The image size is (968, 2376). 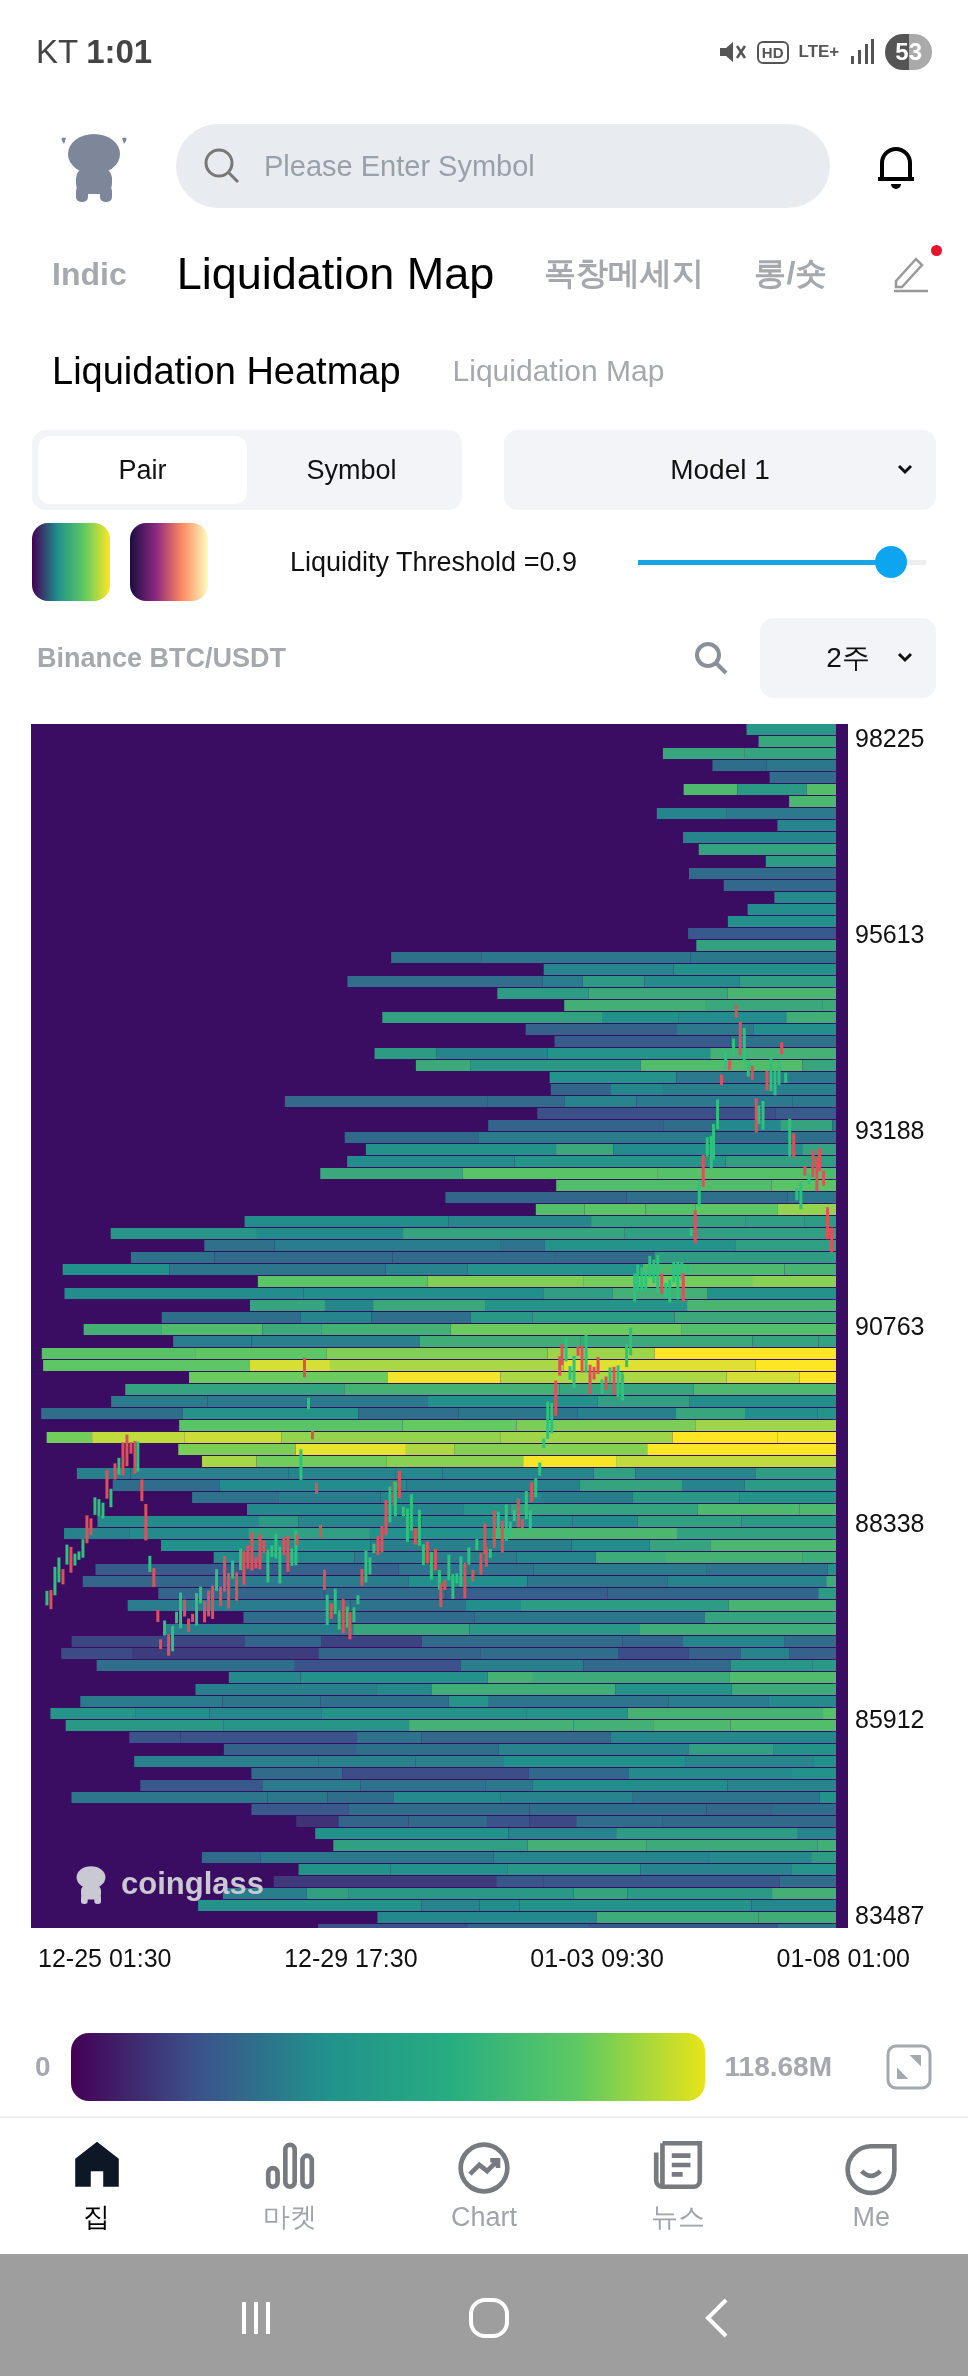 What do you see at coordinates (433, 562) in the screenshot?
I see `threshold-label: Liquidity Threshold =0.9` at bounding box center [433, 562].